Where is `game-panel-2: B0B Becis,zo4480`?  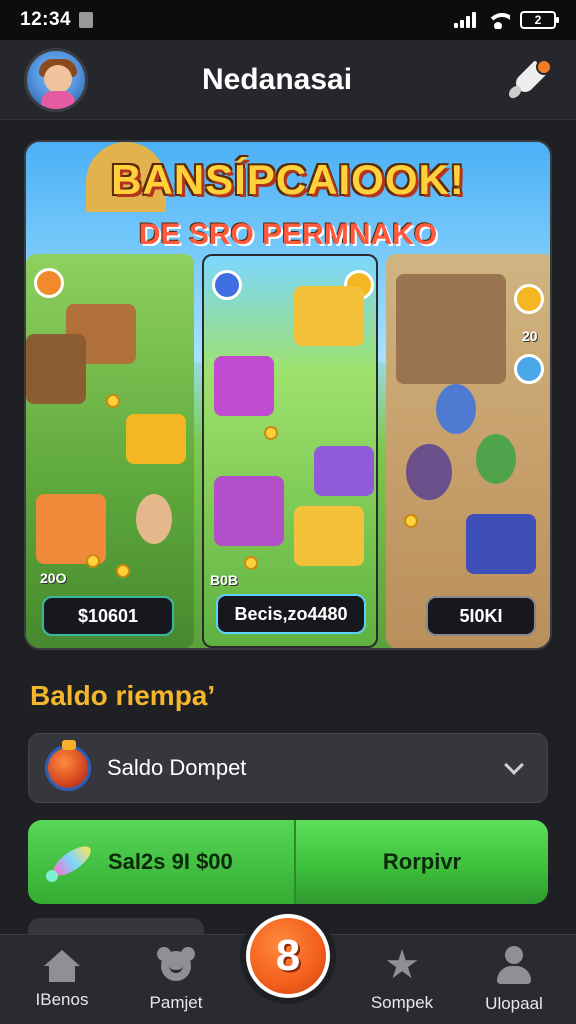 game-panel-2: B0B Becis,zo4480 is located at coordinates (290, 451).